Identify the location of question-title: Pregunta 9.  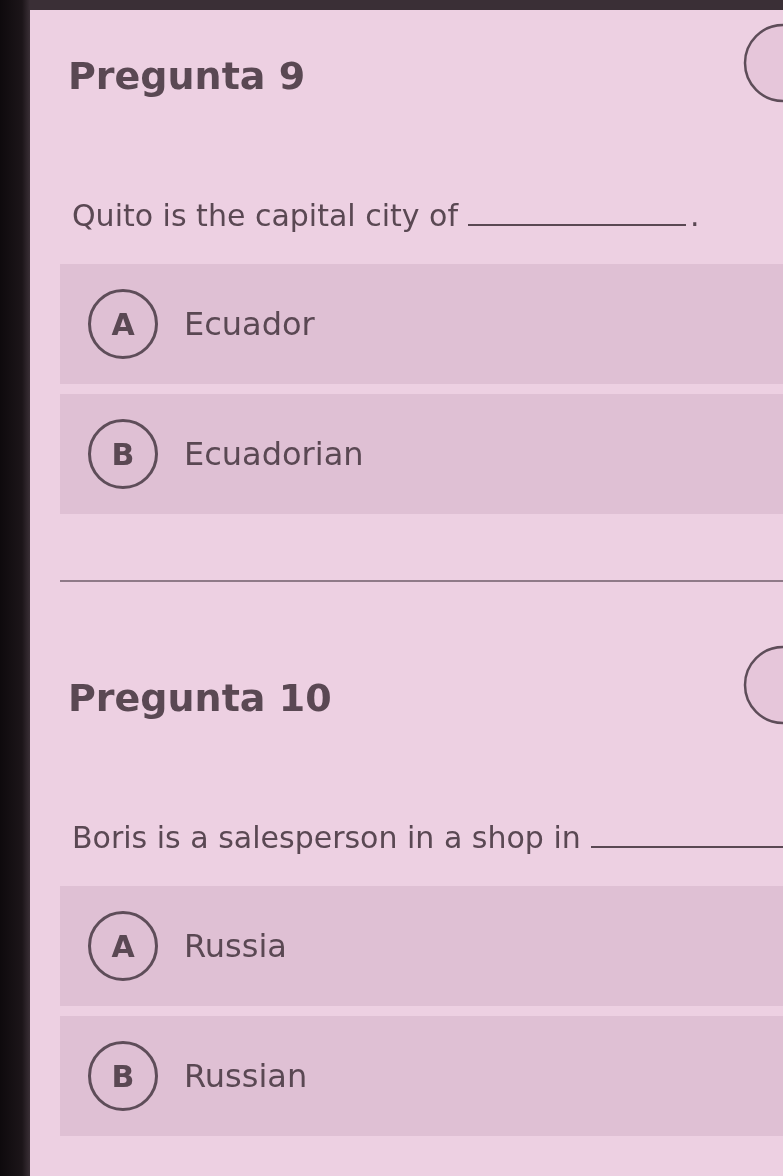
(186, 76).